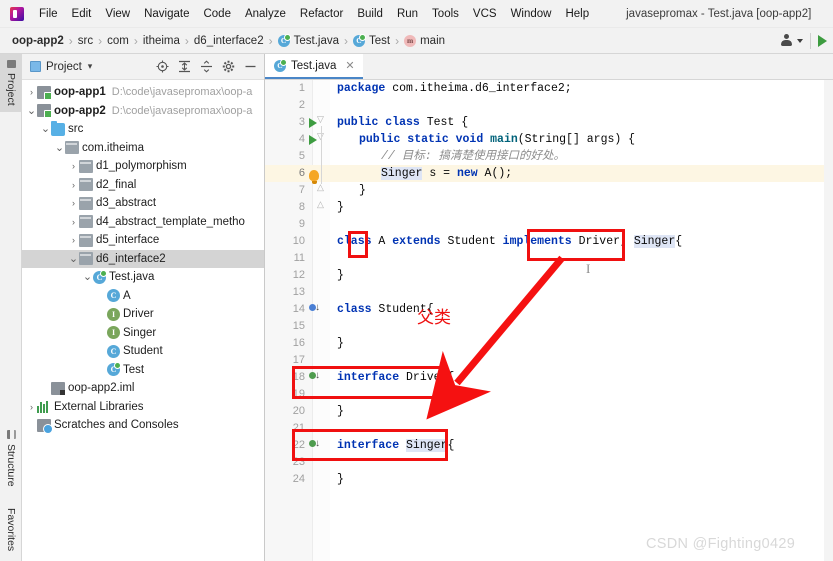 The width and height of the screenshot is (833, 561). Describe the element at coordinates (143, 148) in the screenshot. I see `tree-item-com-itheima: ⌄ com.itheima` at that location.